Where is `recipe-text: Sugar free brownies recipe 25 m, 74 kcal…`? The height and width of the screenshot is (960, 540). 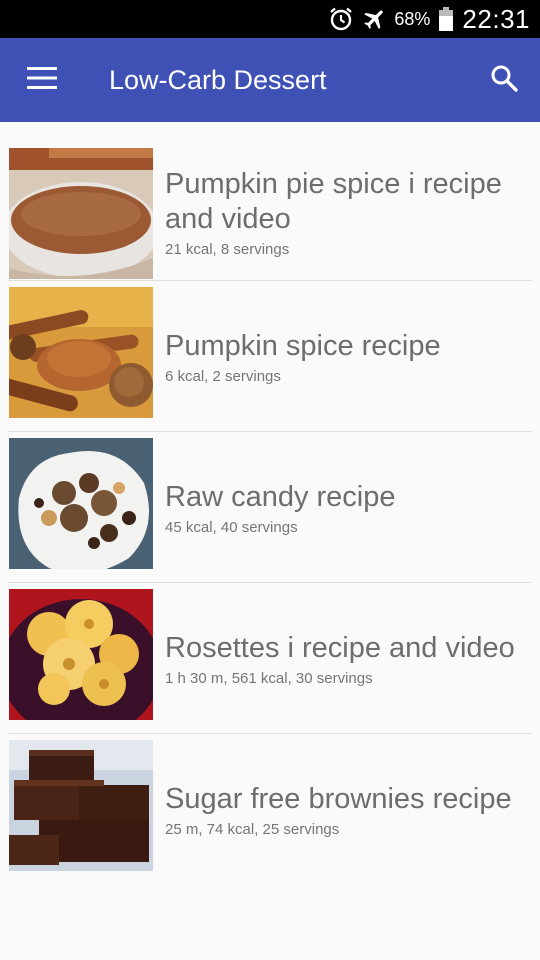
recipe-text: Sugar free brownies recipe 25 m, 74 kcal… is located at coordinates (347, 810).